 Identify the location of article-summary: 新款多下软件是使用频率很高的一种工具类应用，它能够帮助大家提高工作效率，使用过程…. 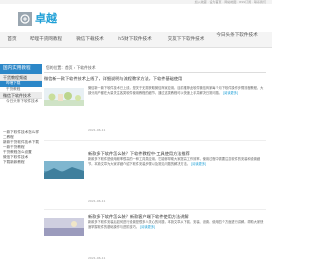
(176, 177).